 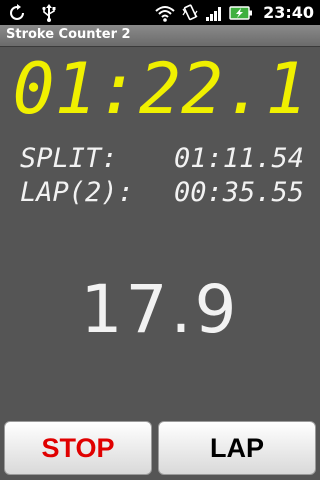 I want to click on split-label: SPLIT:, so click(x=69, y=158).